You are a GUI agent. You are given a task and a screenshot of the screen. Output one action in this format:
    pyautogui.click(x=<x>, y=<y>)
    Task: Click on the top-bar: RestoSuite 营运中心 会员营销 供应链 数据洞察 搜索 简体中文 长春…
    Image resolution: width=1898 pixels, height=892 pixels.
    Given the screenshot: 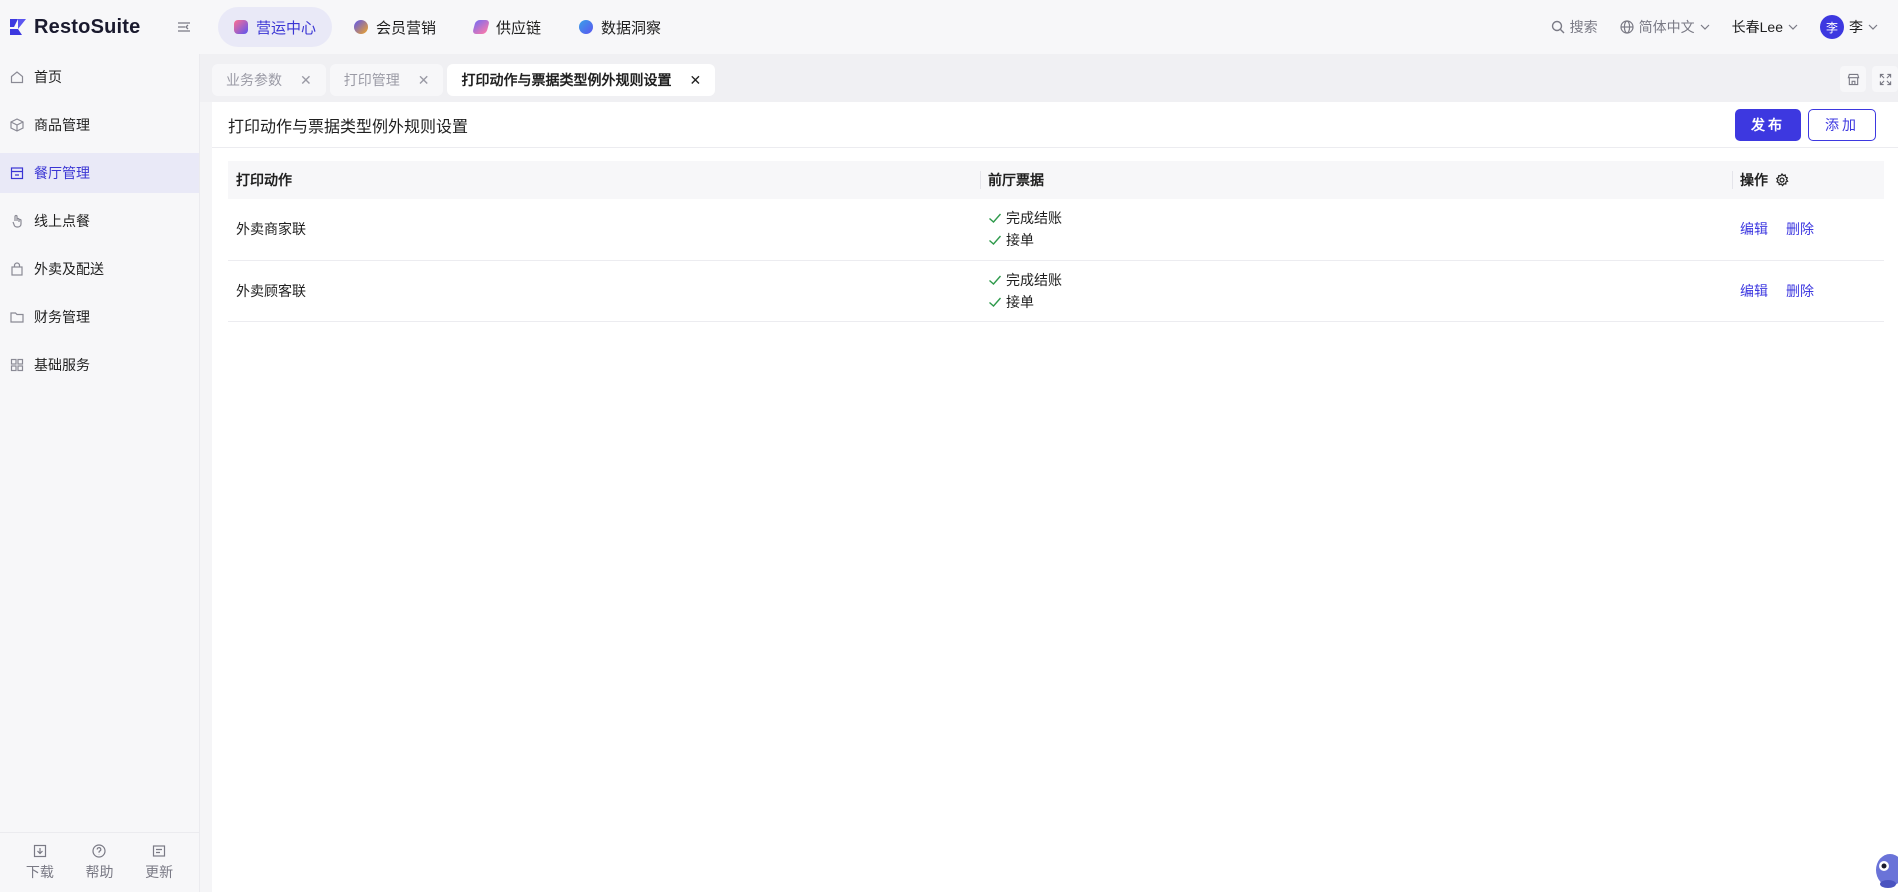 What is the action you would take?
    pyautogui.click(x=949, y=27)
    